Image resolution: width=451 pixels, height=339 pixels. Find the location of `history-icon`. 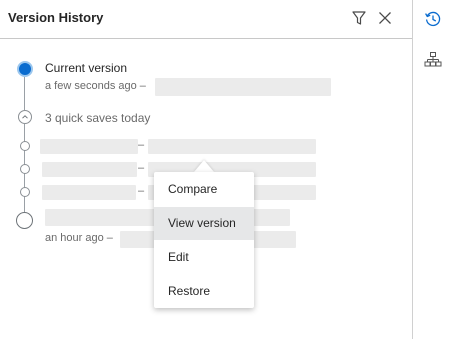

history-icon is located at coordinates (433, 19).